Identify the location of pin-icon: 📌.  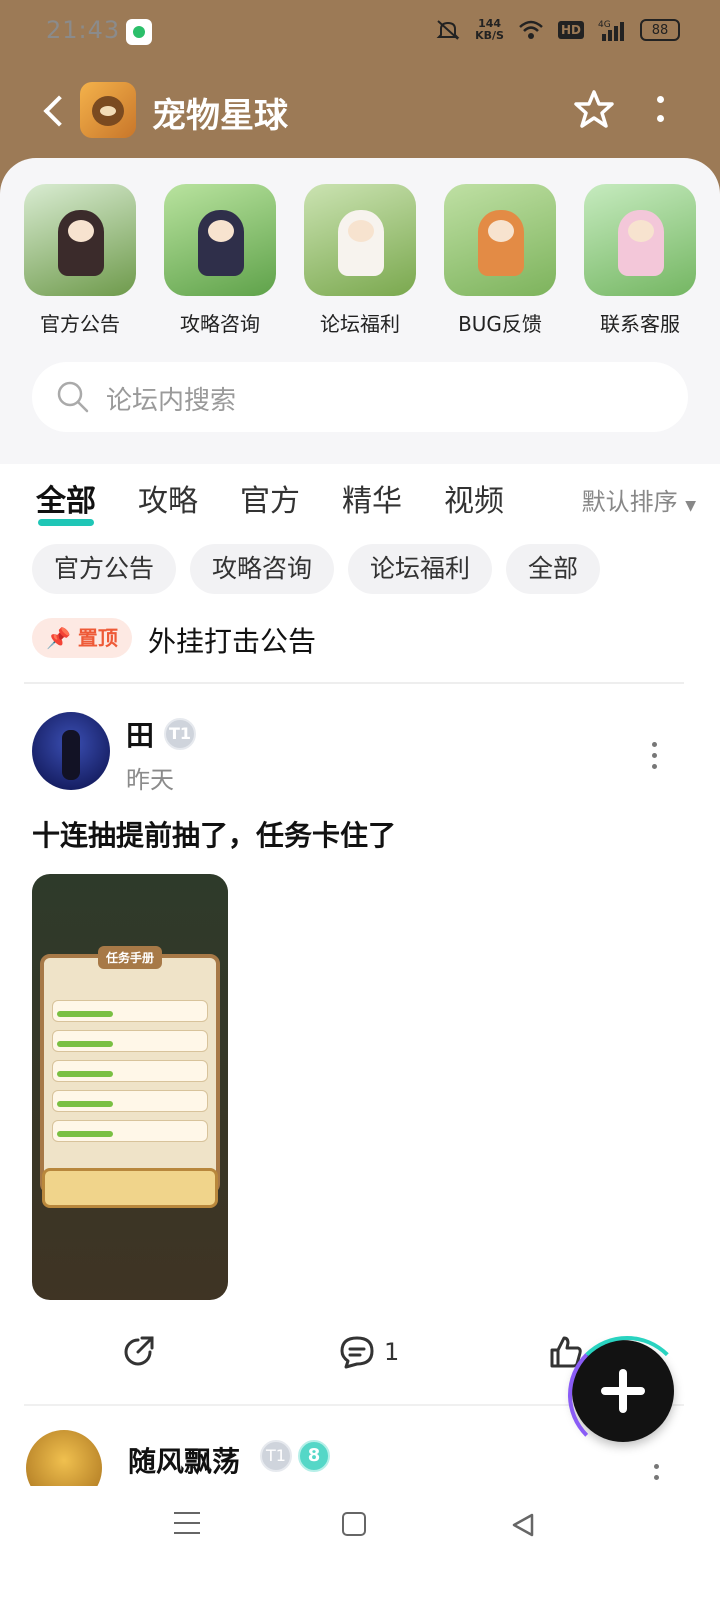
(58, 638).